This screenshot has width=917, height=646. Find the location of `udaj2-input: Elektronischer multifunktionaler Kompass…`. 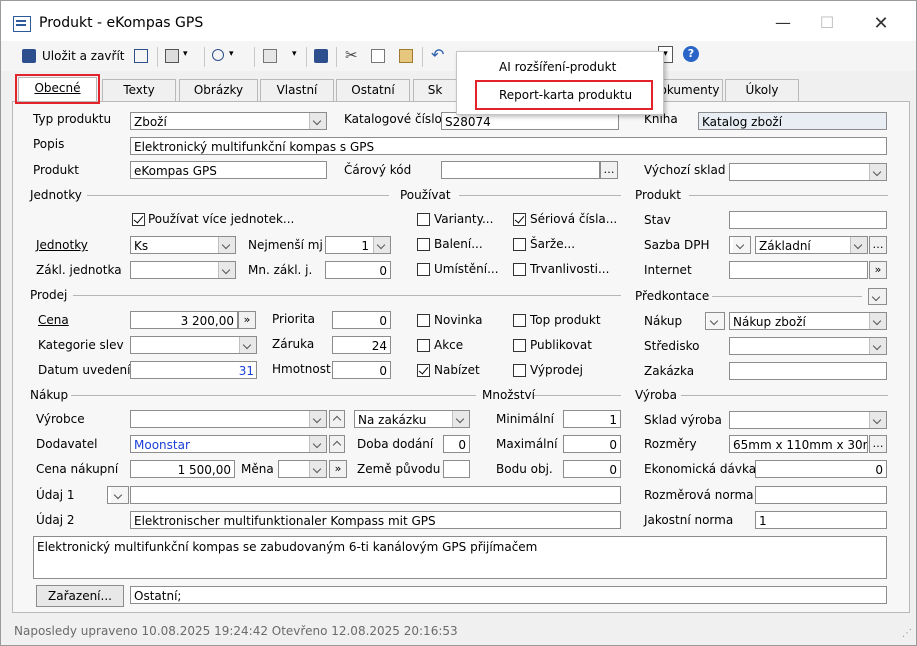

udaj2-input: Elektronischer multifunktionaler Kompass… is located at coordinates (375, 520).